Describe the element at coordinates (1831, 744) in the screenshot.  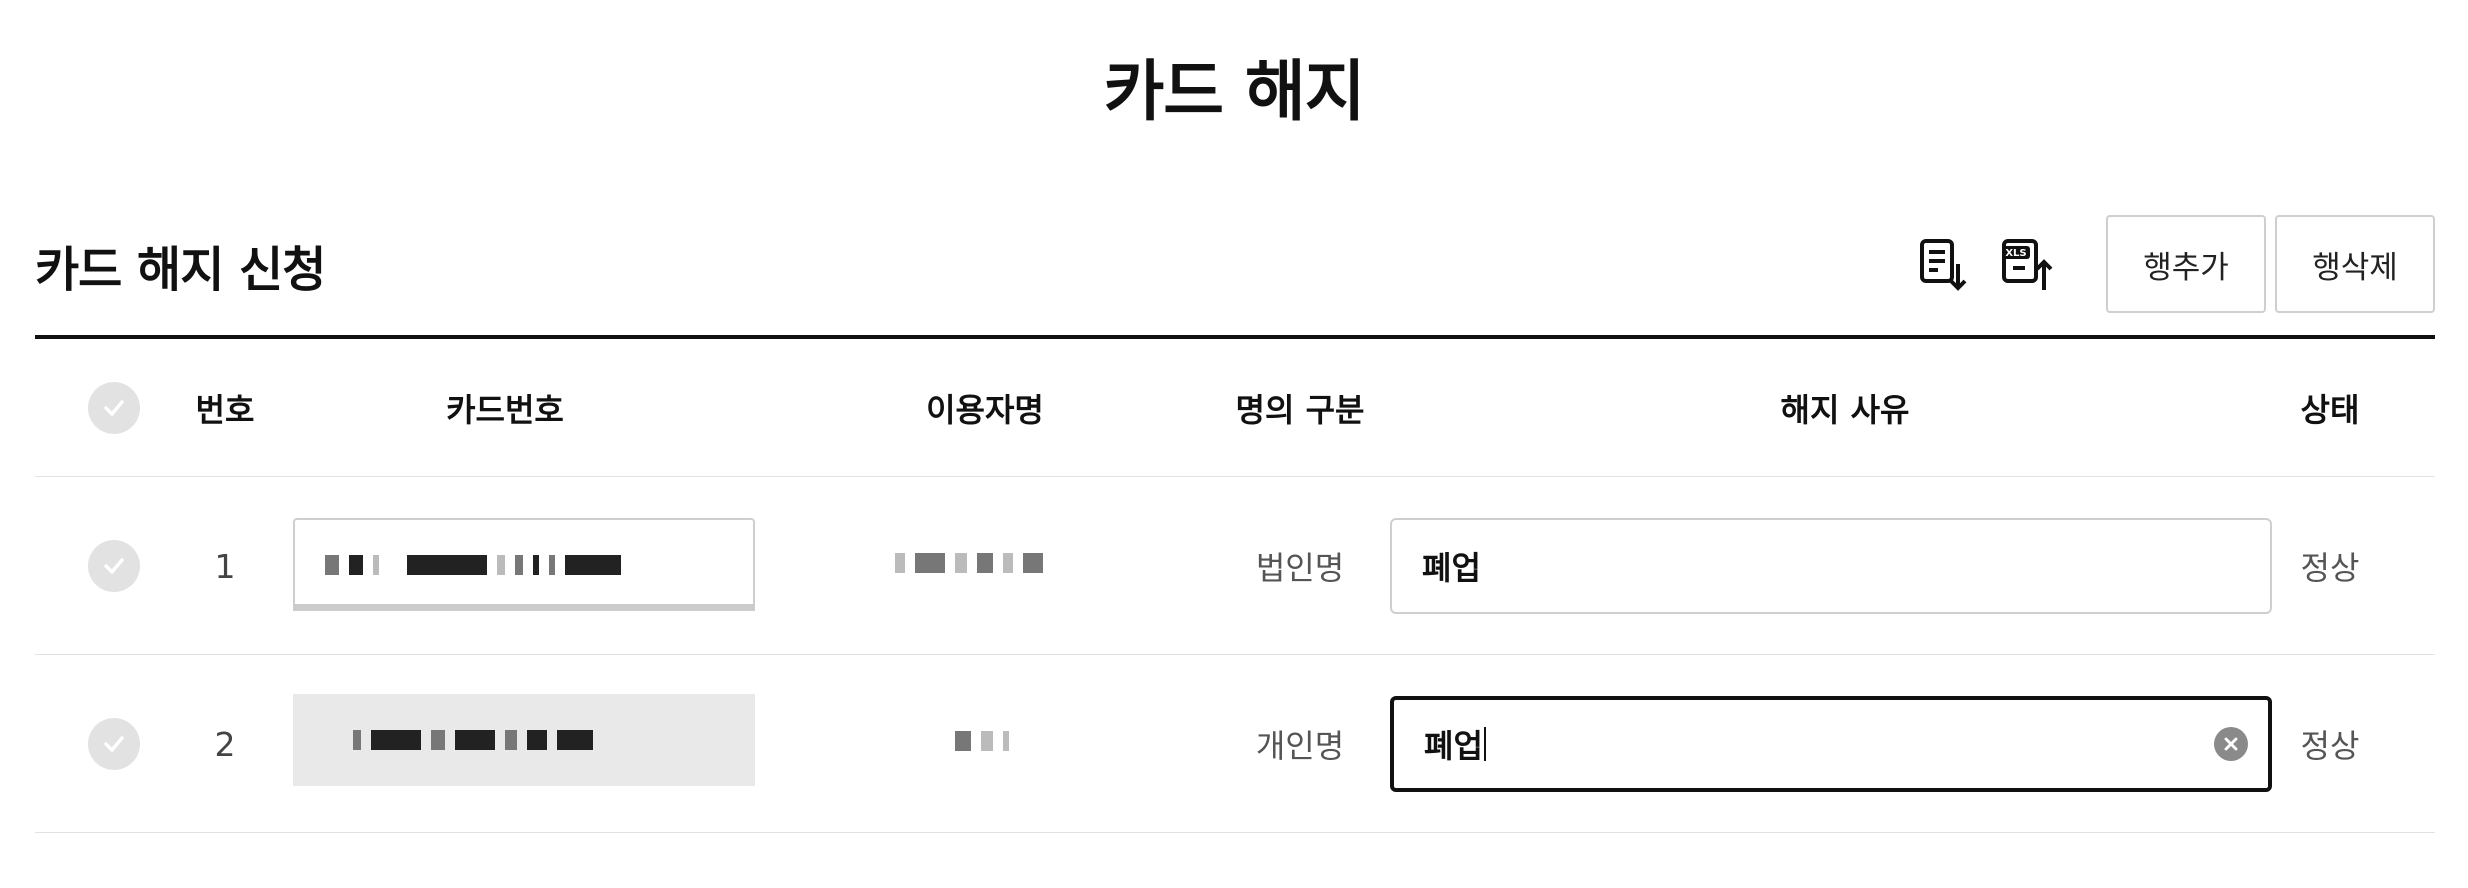
I see `reason-input-active: 폐업` at that location.